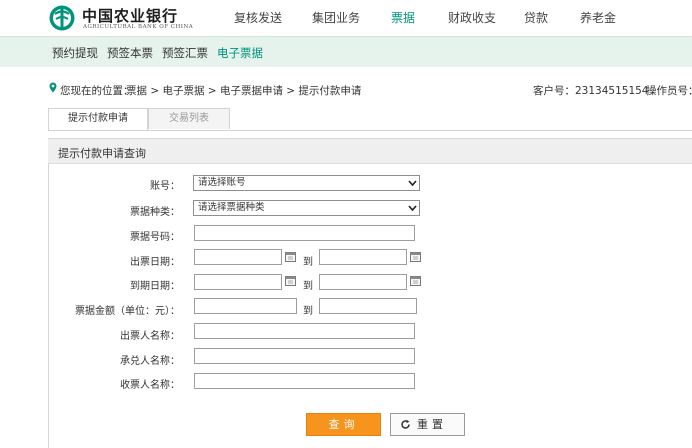 The height and width of the screenshot is (448, 692). Describe the element at coordinates (155, 212) in the screenshot. I see `bill-type-label: 票据种类：` at that location.